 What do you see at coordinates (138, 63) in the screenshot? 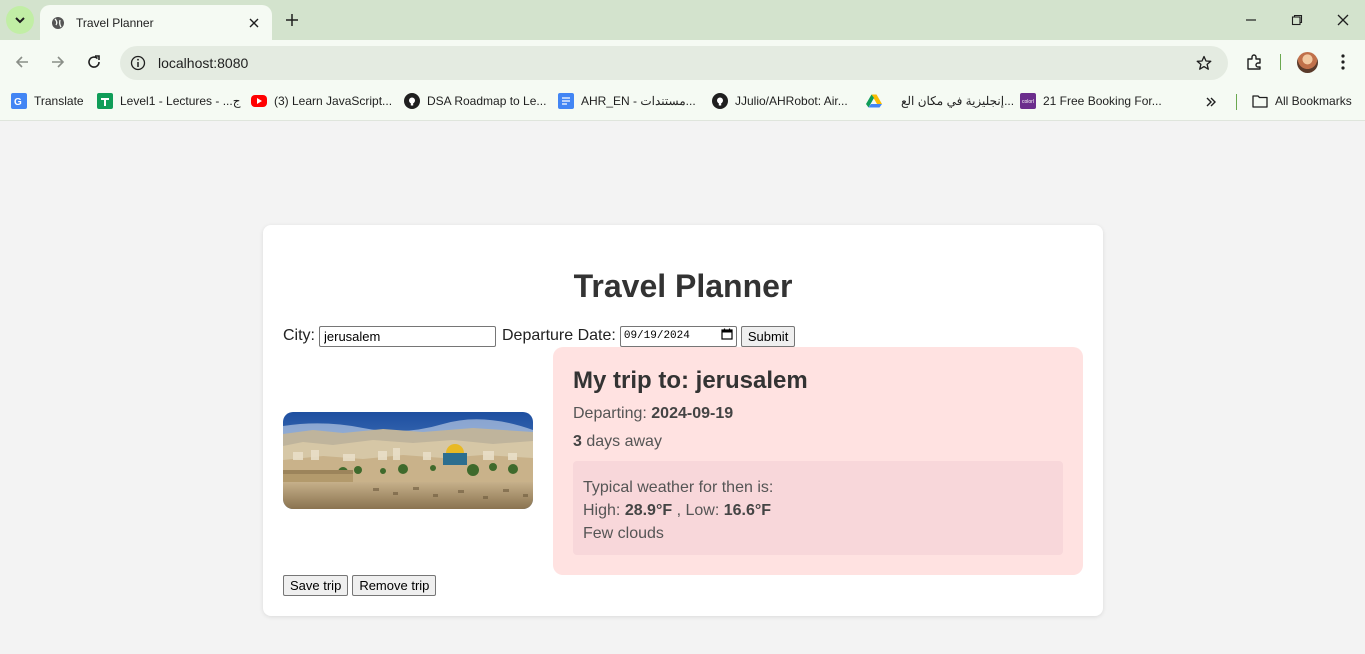
I see `site-info-icon` at bounding box center [138, 63].